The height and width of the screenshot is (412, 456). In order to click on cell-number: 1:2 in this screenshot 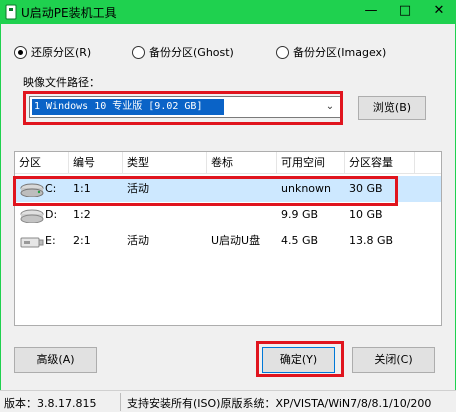, I will do `click(82, 214)`.